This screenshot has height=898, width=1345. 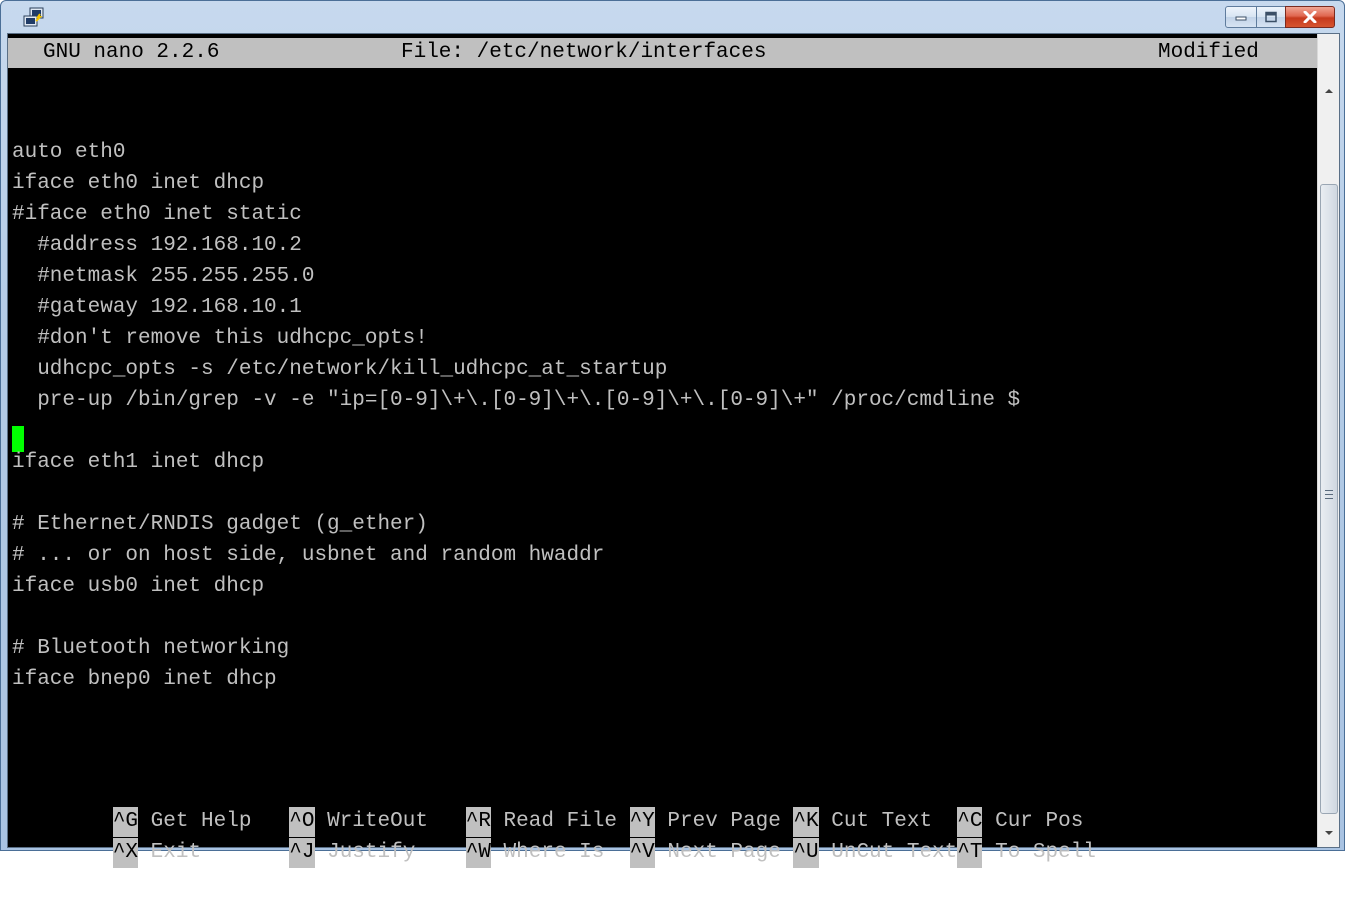 What do you see at coordinates (672, 17) in the screenshot?
I see `title-bar` at bounding box center [672, 17].